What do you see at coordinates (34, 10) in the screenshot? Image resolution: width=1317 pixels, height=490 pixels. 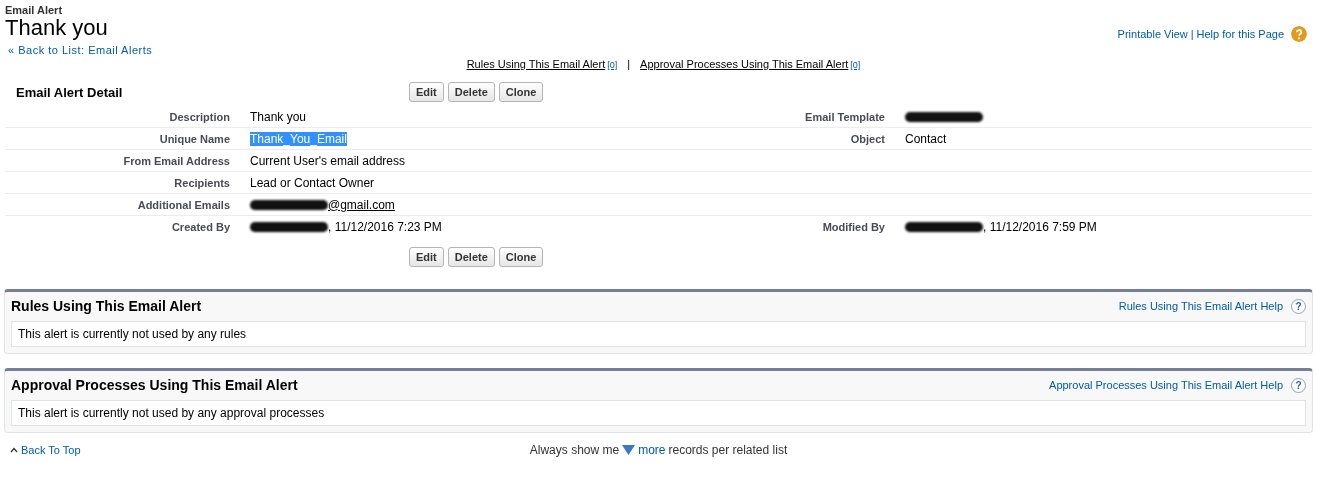 I see `page-type-label: Email Alert` at bounding box center [34, 10].